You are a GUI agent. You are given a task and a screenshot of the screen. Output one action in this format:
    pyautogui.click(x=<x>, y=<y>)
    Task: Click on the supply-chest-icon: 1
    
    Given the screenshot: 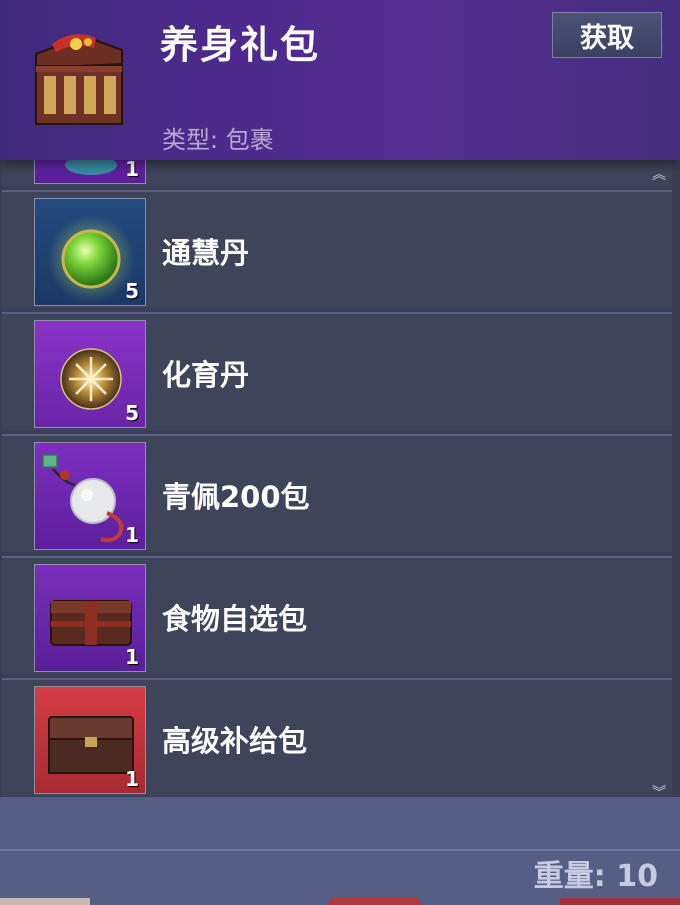 What is the action you would take?
    pyautogui.click(x=90, y=740)
    